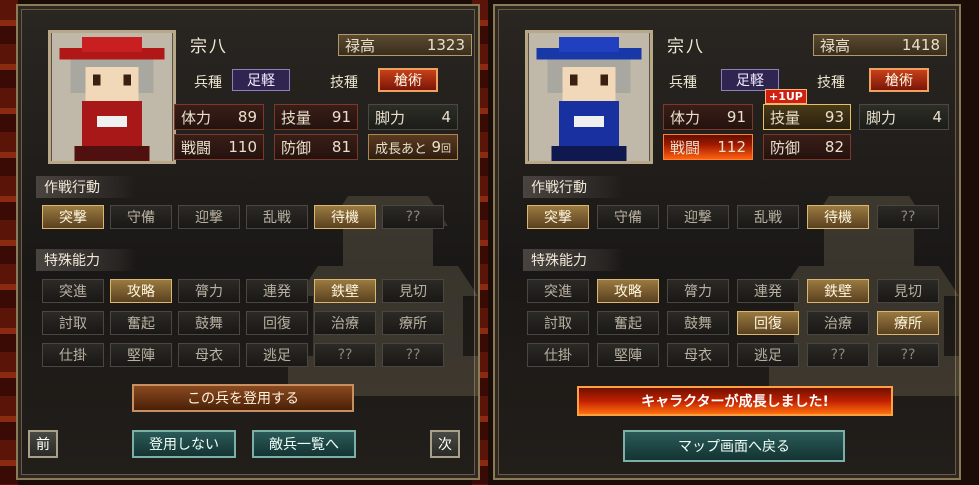  What do you see at coordinates (735, 401) in the screenshot?
I see `character-grew-banner: キャラクターが成長しました!` at bounding box center [735, 401].